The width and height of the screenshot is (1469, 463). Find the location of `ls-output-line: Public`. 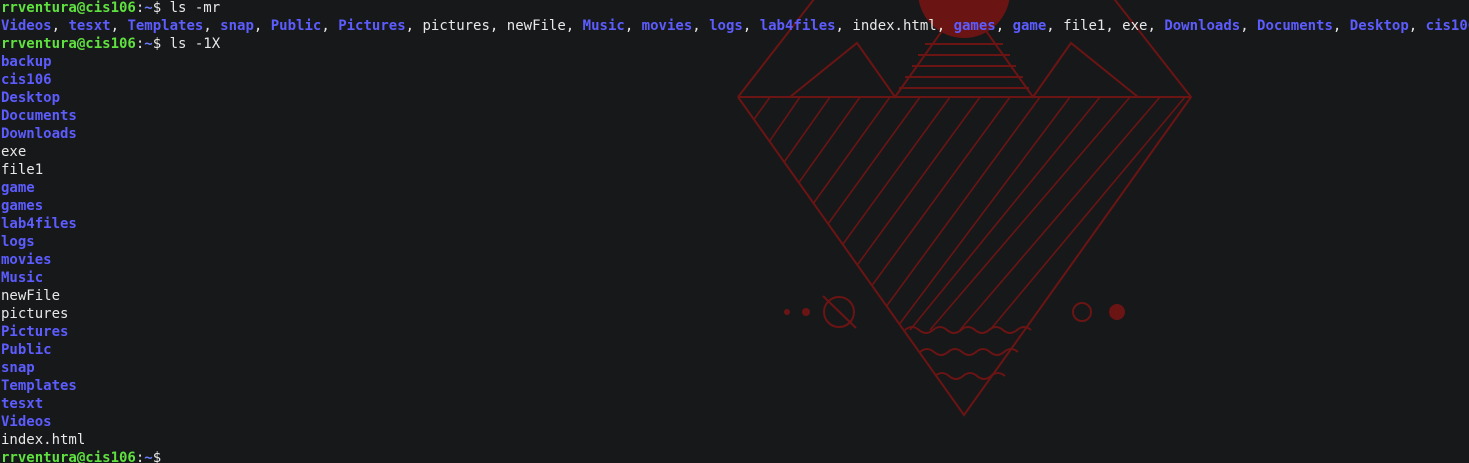

ls-output-line: Public is located at coordinates (735, 350).